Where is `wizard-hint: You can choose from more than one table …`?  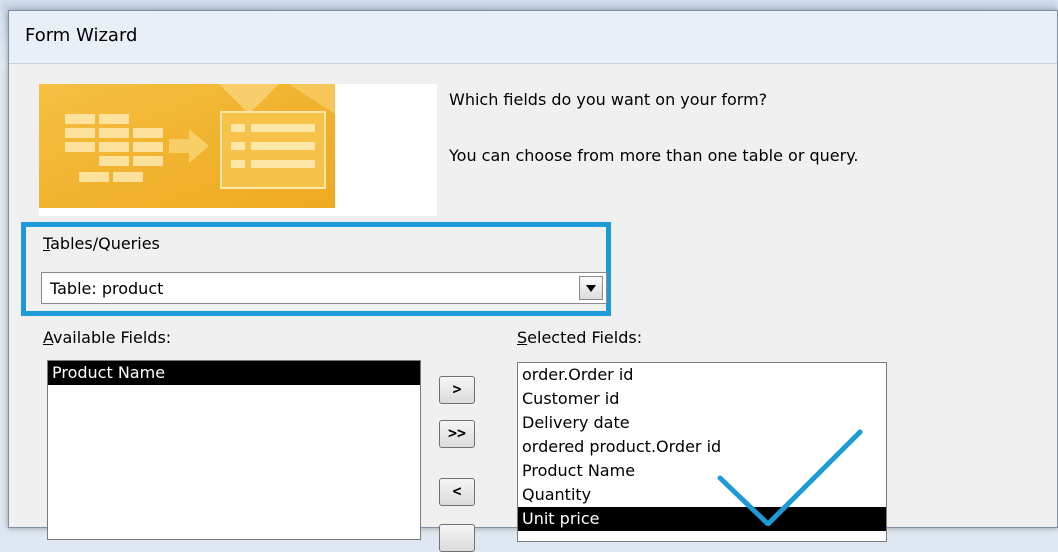 wizard-hint: You can choose from more than one table … is located at coordinates (654, 155).